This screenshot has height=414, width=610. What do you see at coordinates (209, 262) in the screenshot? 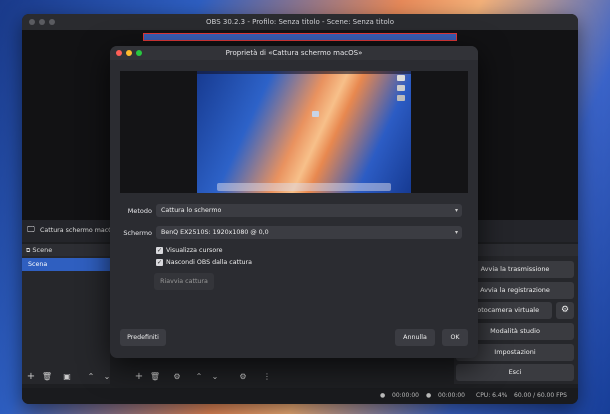
I see `hide-obs-label: Nascondi OBS dalla cattura` at bounding box center [209, 262].